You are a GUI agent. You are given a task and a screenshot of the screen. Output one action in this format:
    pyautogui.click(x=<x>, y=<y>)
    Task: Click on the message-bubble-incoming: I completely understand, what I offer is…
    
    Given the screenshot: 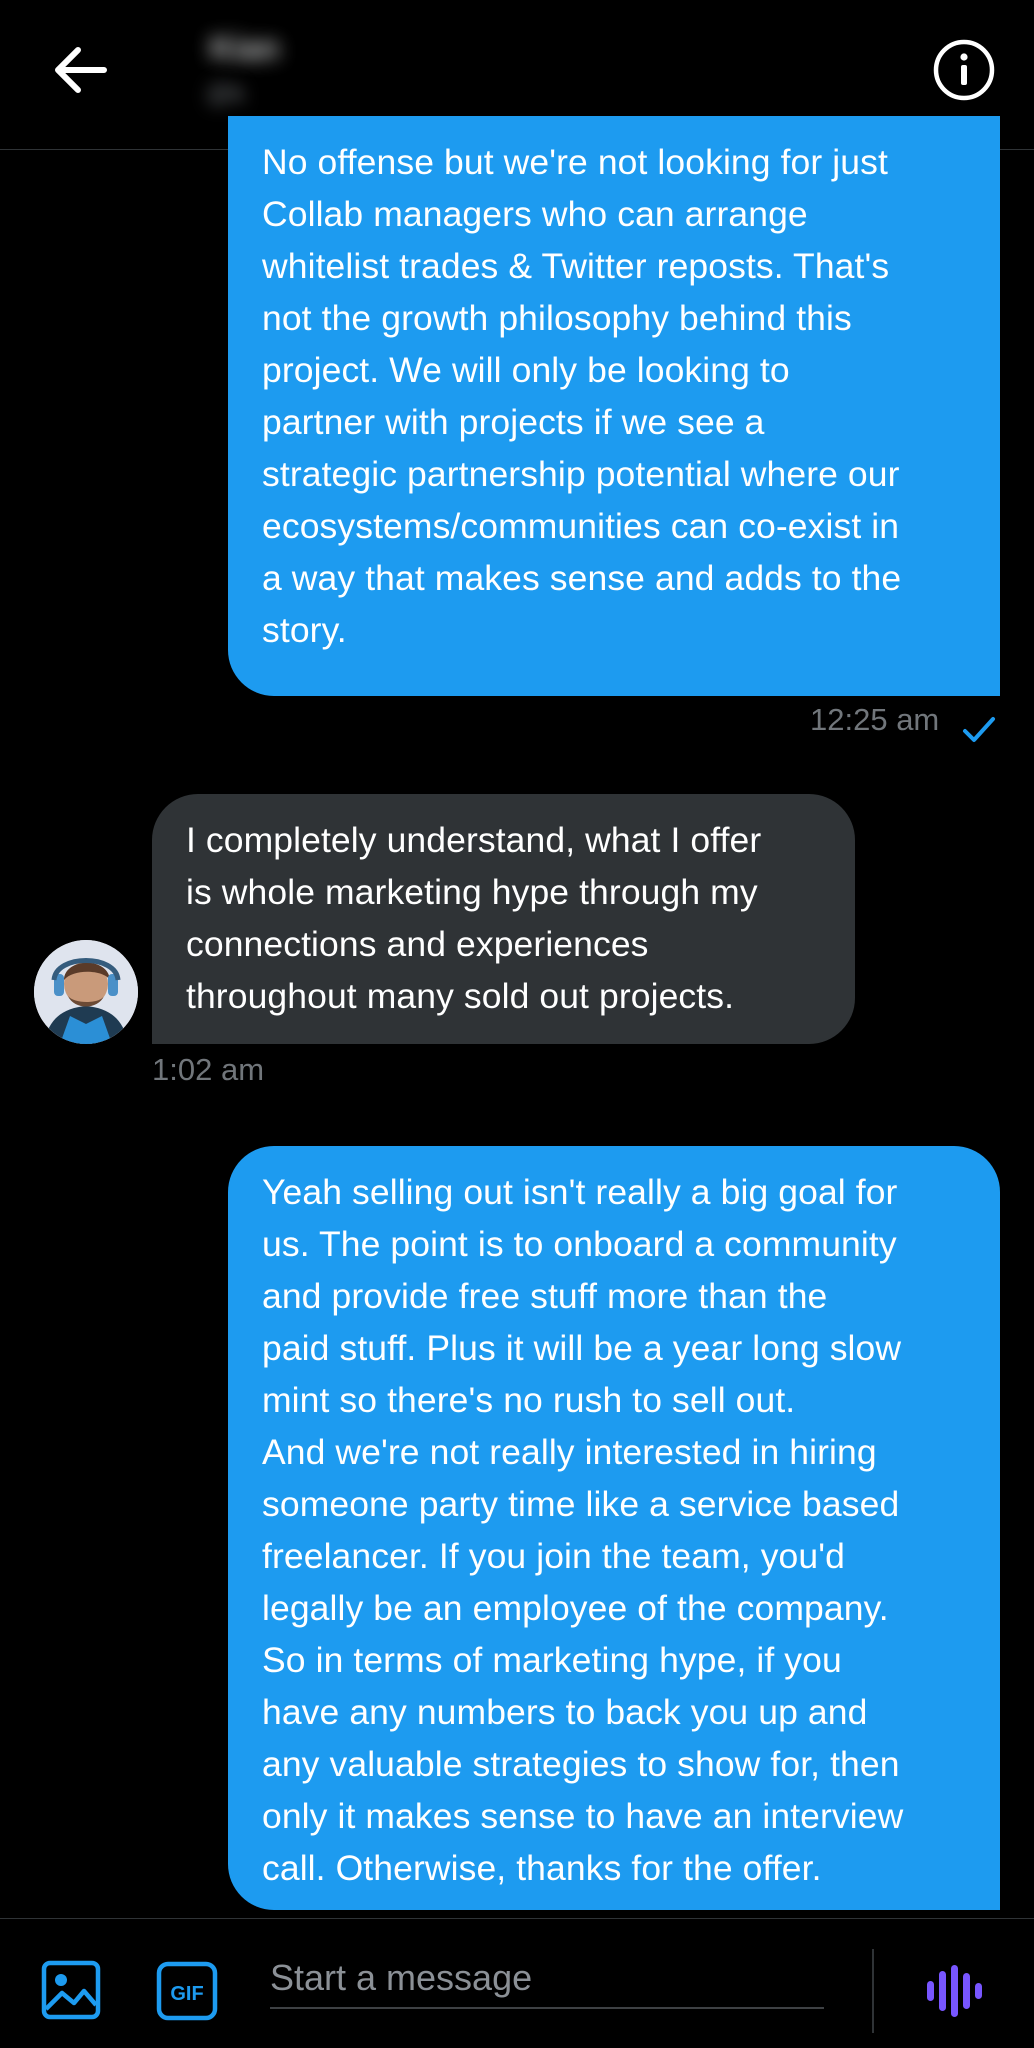 What is the action you would take?
    pyautogui.click(x=503, y=919)
    